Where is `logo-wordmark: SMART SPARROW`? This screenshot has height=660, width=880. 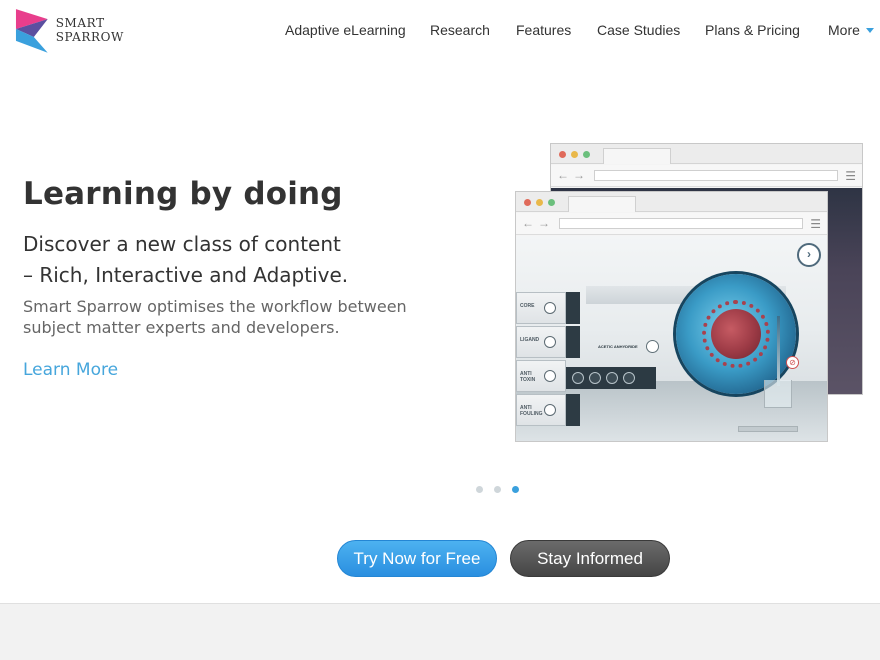 logo-wordmark: SMART SPARROW is located at coordinates (90, 30).